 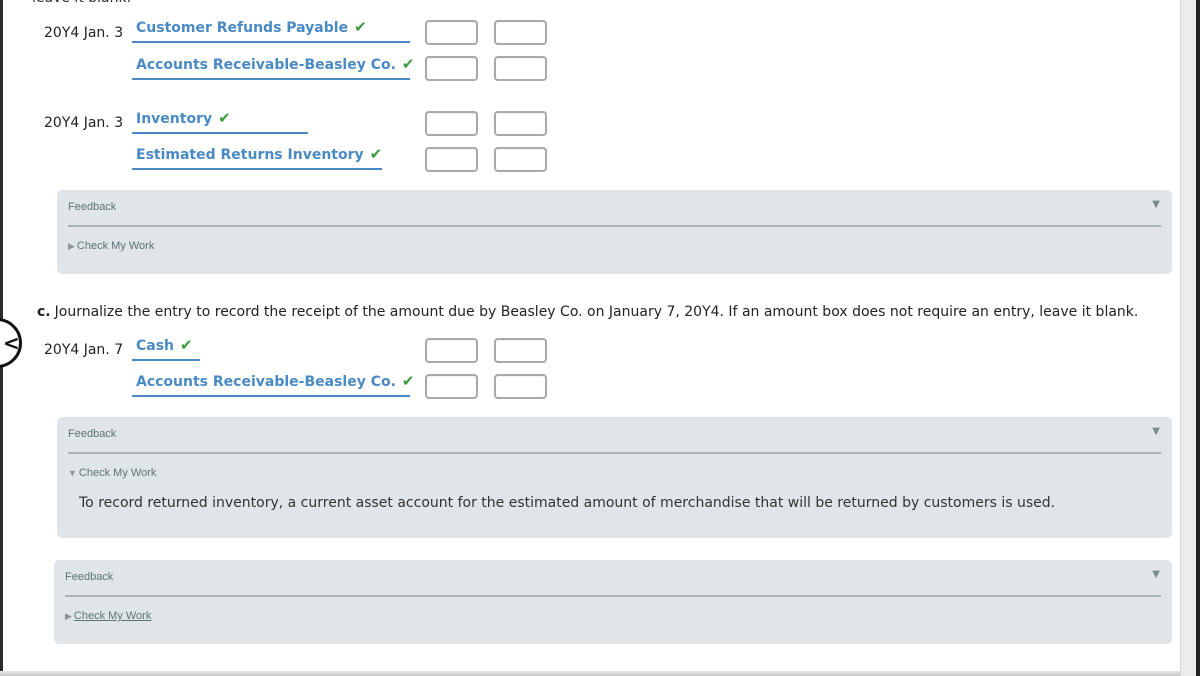 What do you see at coordinates (81, 3) in the screenshot?
I see `previous-instruction-tail: leave it blank.` at bounding box center [81, 3].